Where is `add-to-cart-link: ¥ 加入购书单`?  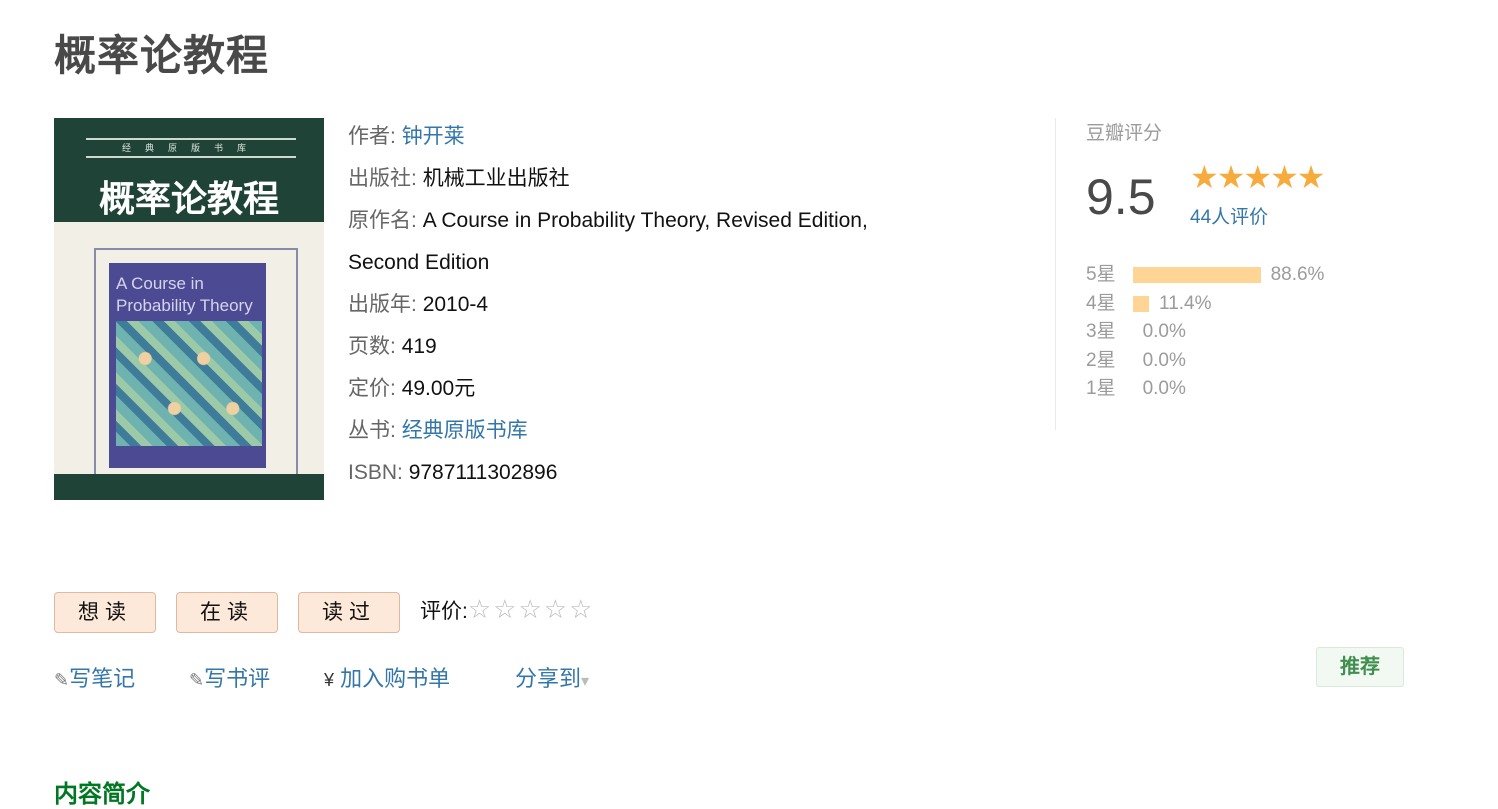
add-to-cart-link: ¥ 加入购书单 is located at coordinates (387, 677).